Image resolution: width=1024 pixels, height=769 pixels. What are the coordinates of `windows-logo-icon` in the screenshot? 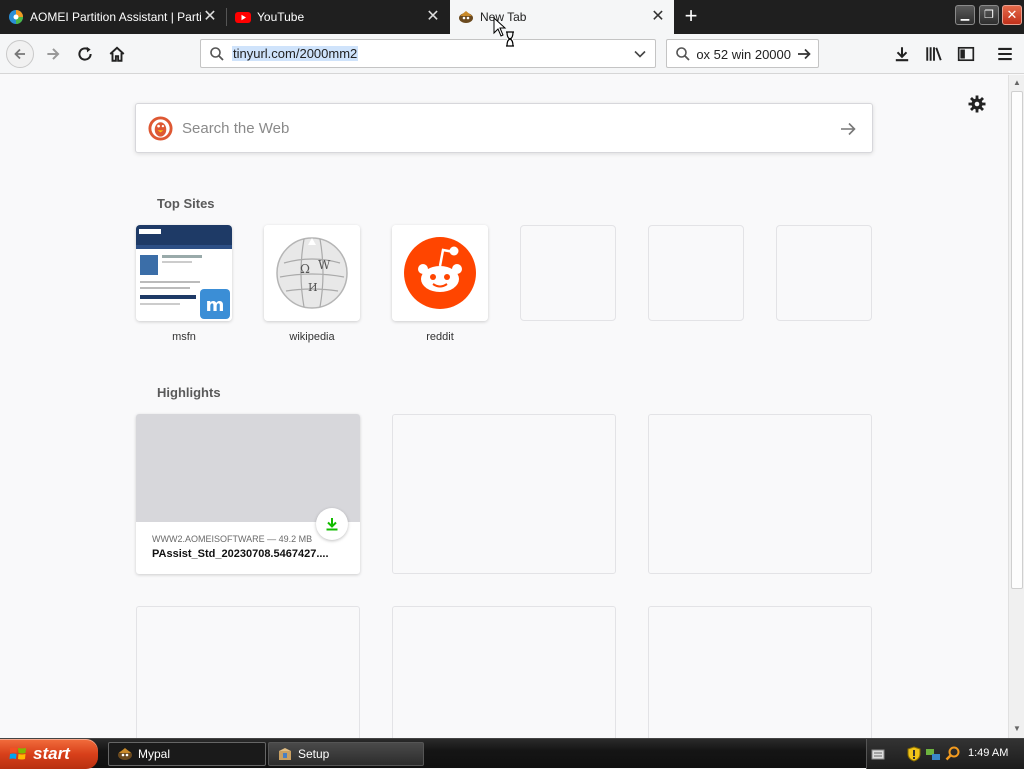 It's located at (17, 753).